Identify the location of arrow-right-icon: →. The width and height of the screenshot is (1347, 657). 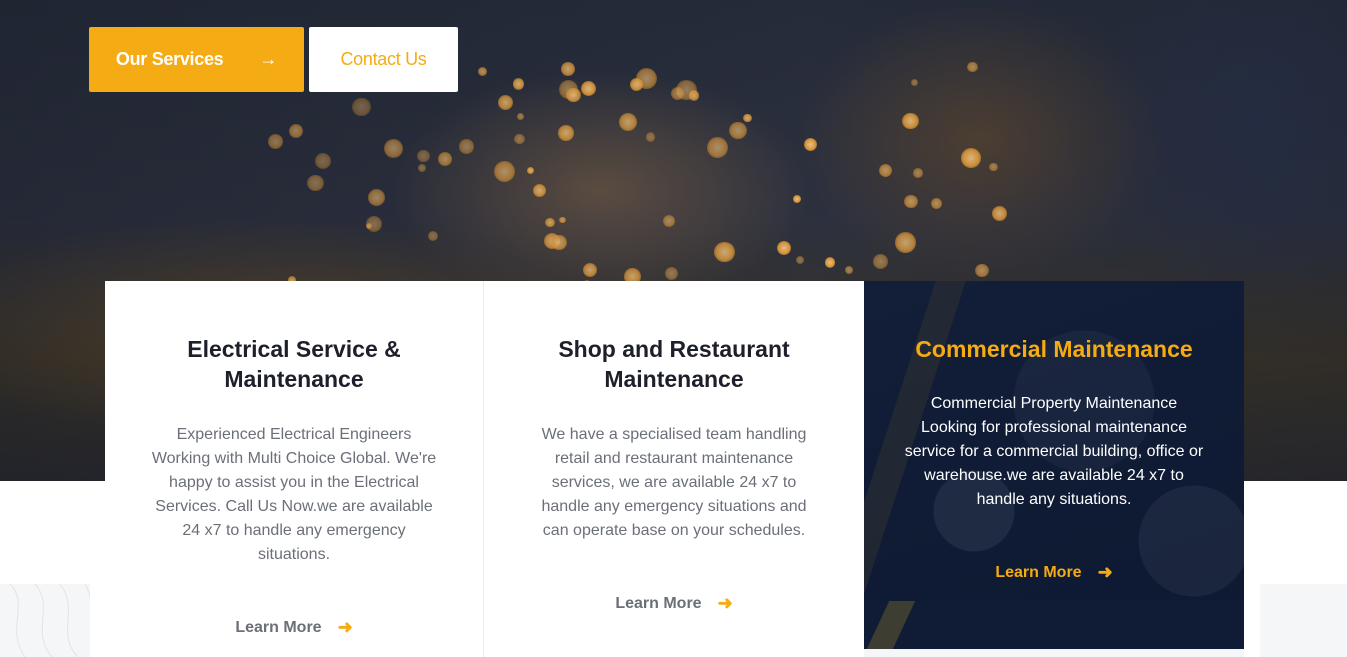
(268, 59).